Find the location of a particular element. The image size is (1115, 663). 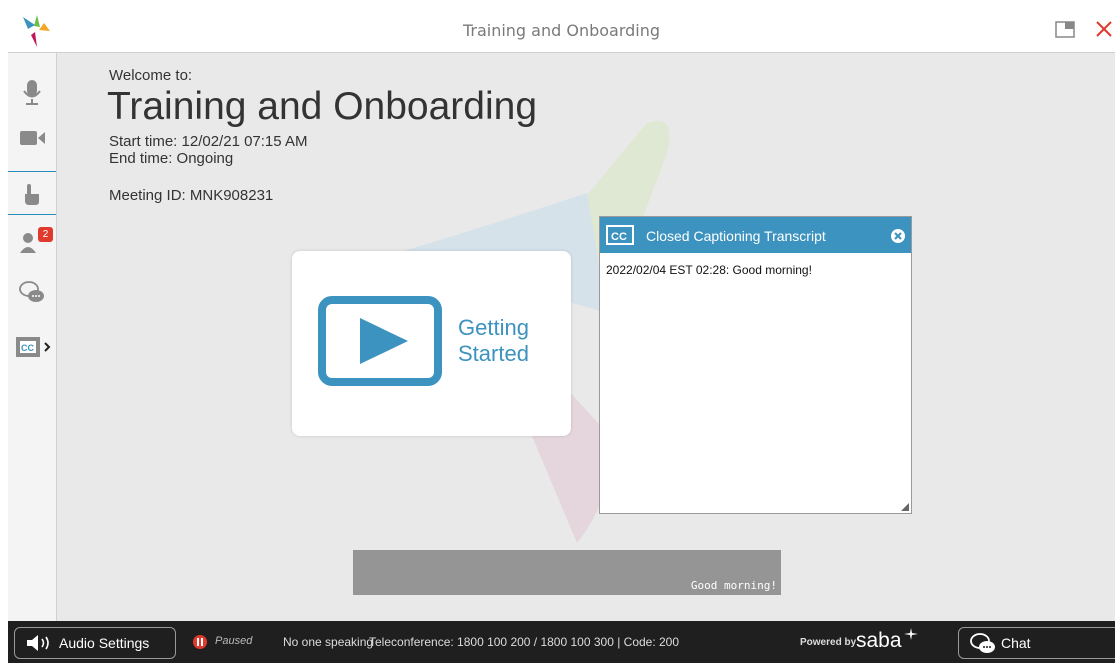

cc-transcript-body: 2022/02/04 EST 02:28: Good morning! is located at coordinates (755, 270).